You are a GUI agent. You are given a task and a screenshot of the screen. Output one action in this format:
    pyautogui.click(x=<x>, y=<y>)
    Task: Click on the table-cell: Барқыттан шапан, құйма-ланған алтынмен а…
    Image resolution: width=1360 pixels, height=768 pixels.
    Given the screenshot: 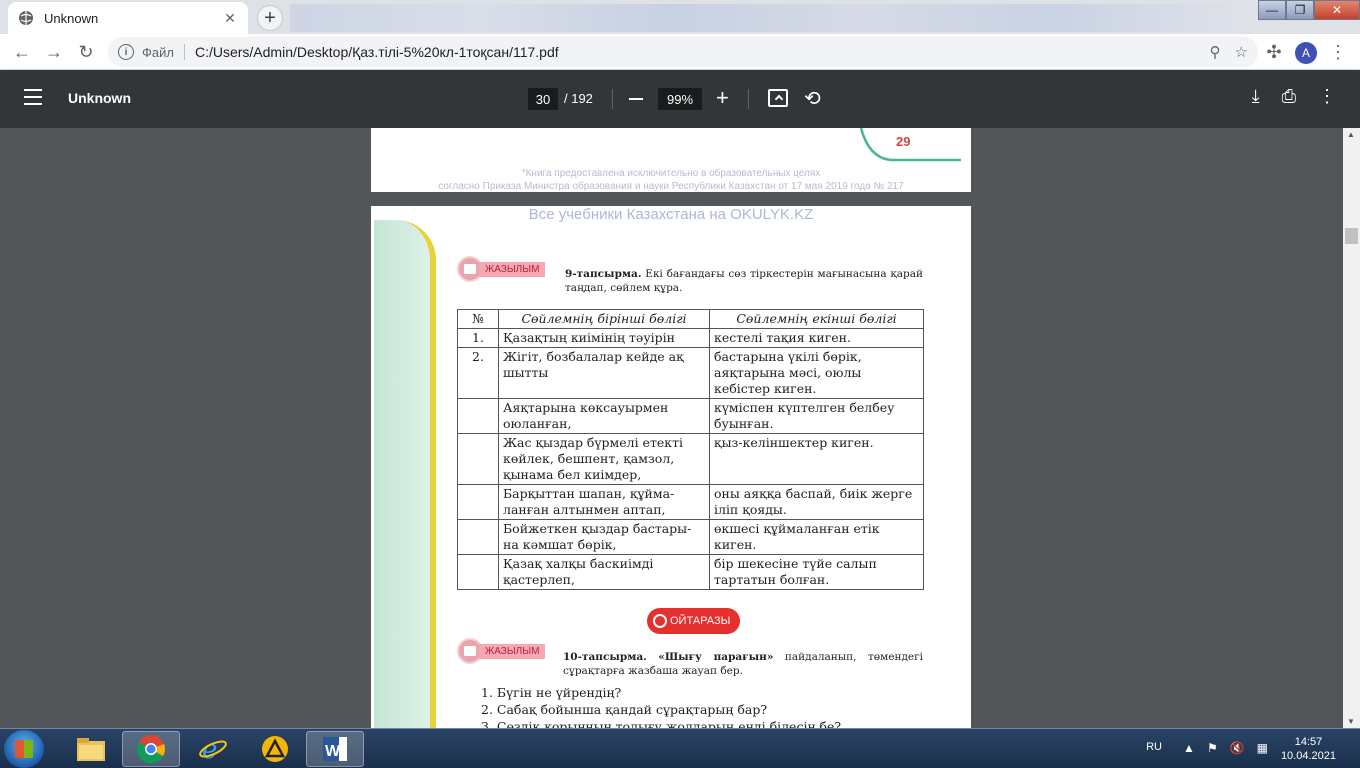 What is the action you would take?
    pyautogui.click(x=604, y=502)
    